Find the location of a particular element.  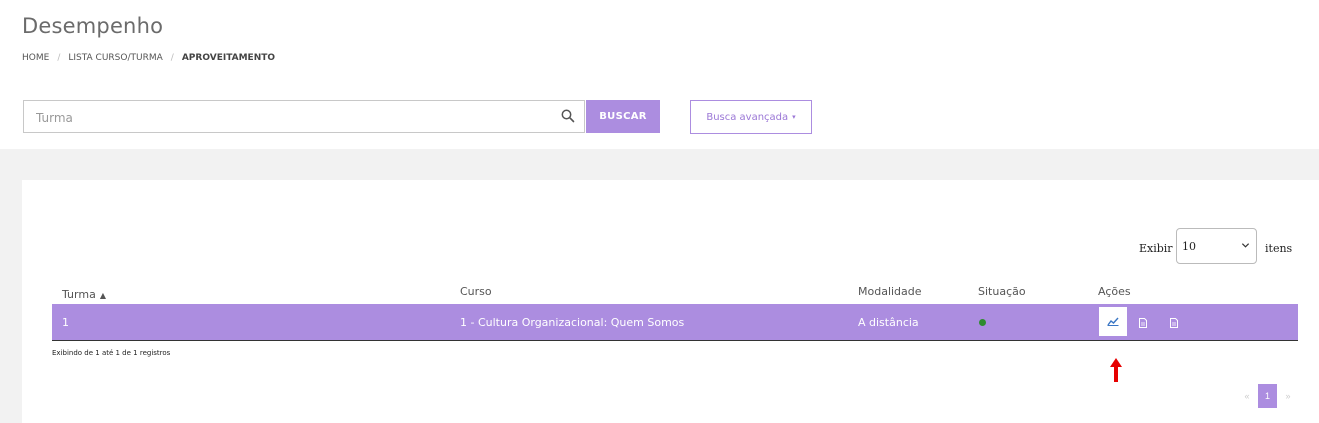

column-header-curso: Curso is located at coordinates (476, 291).